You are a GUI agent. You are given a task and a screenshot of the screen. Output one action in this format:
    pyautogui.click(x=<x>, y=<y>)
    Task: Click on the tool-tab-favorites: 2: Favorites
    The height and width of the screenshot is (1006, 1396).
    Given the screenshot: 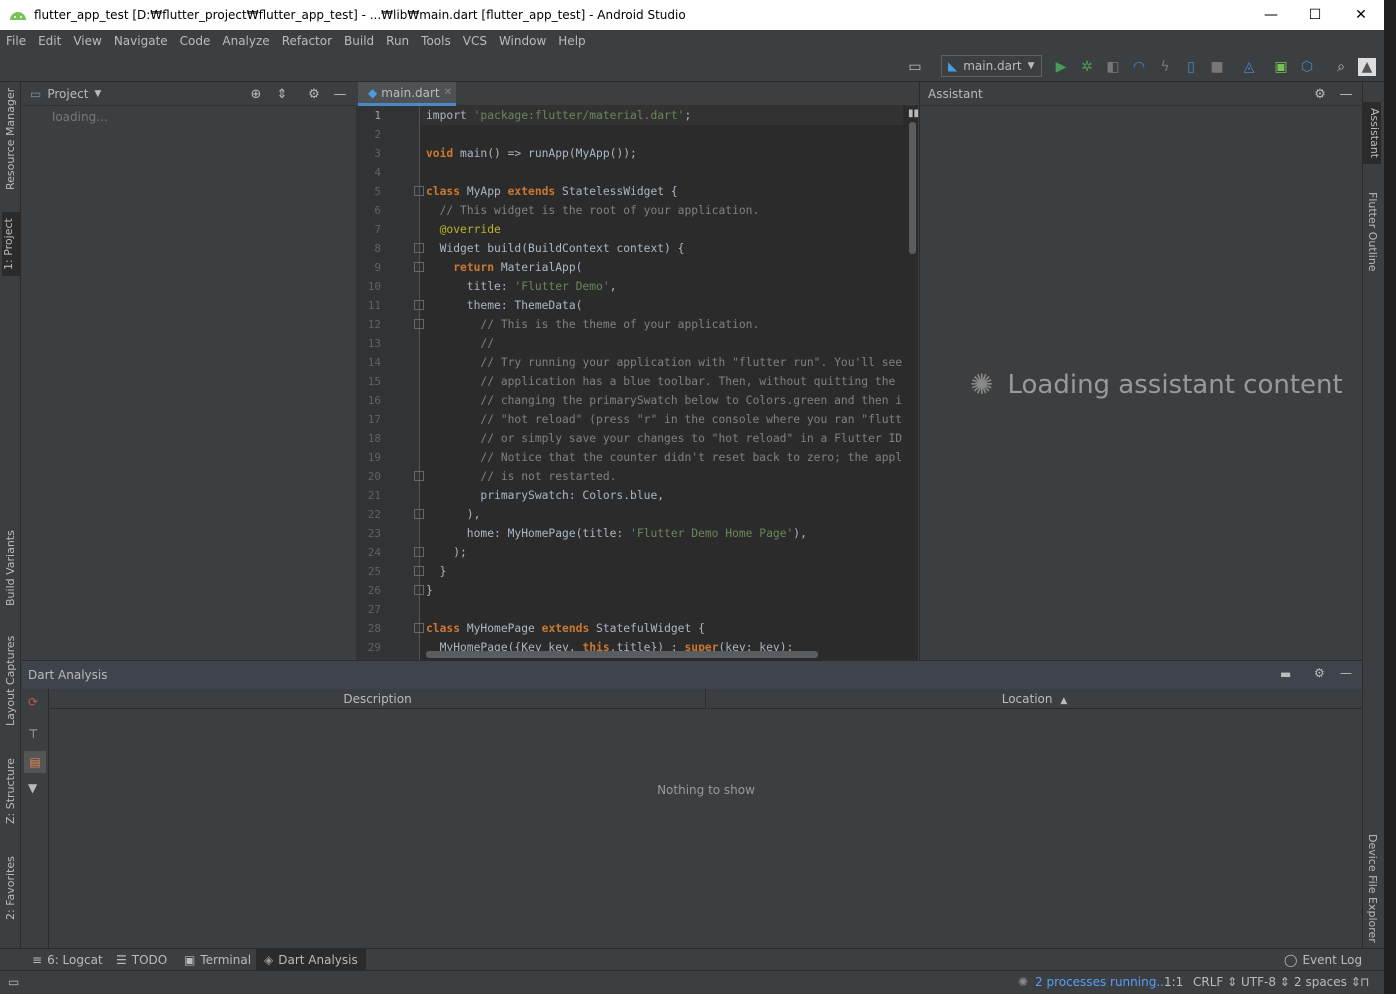 What is the action you would take?
    pyautogui.click(x=10, y=888)
    